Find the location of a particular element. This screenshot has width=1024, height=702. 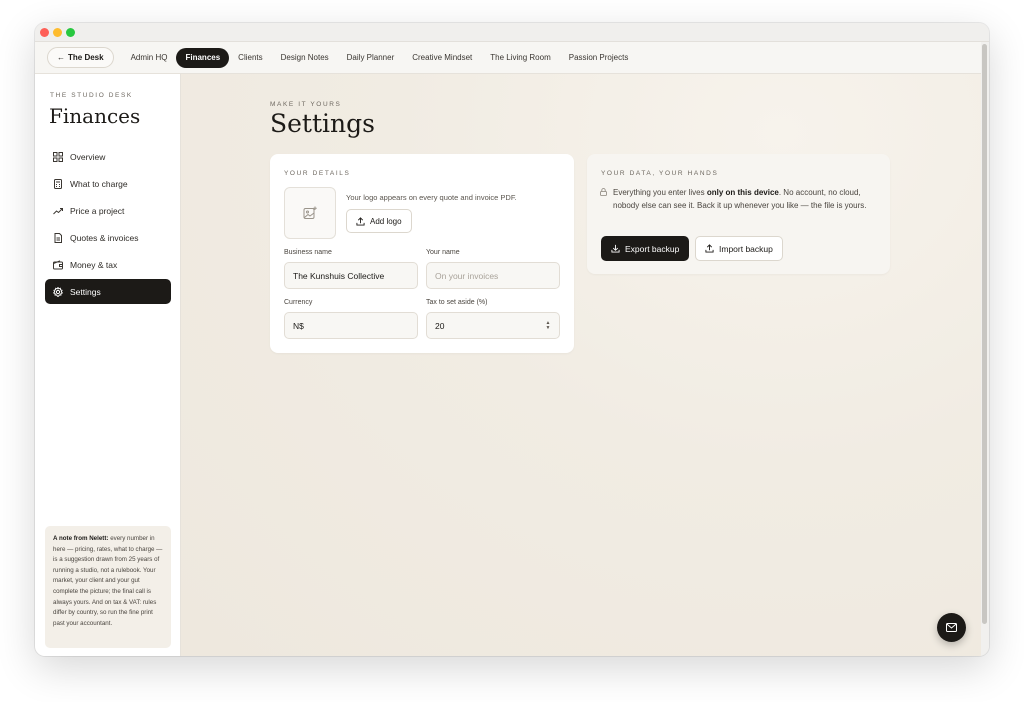

sidebar-title: Finances is located at coordinates (95, 116).